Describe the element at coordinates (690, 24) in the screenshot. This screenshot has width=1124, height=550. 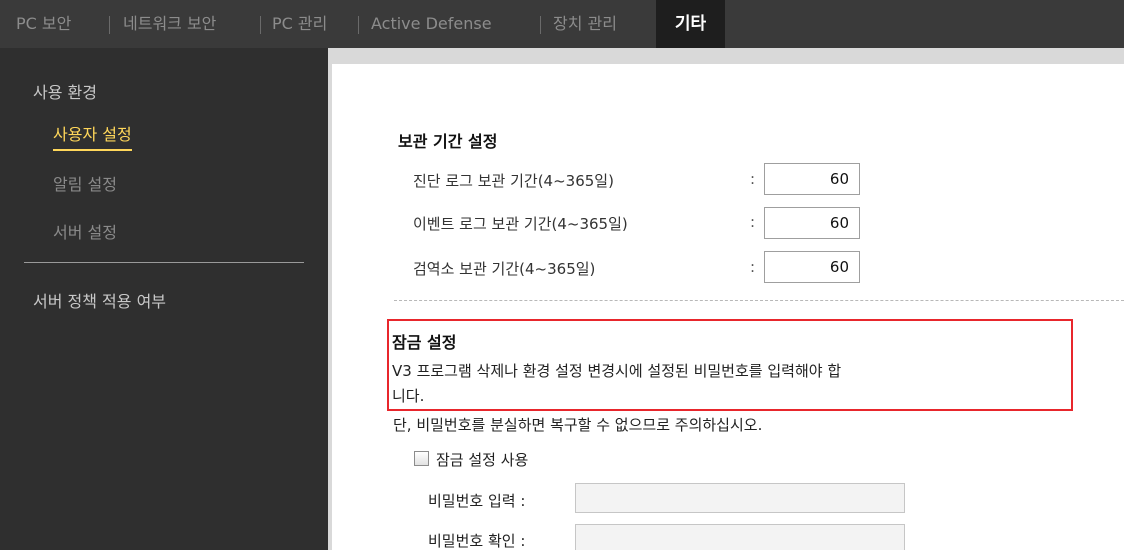
I see `tab-etc: 기타` at that location.